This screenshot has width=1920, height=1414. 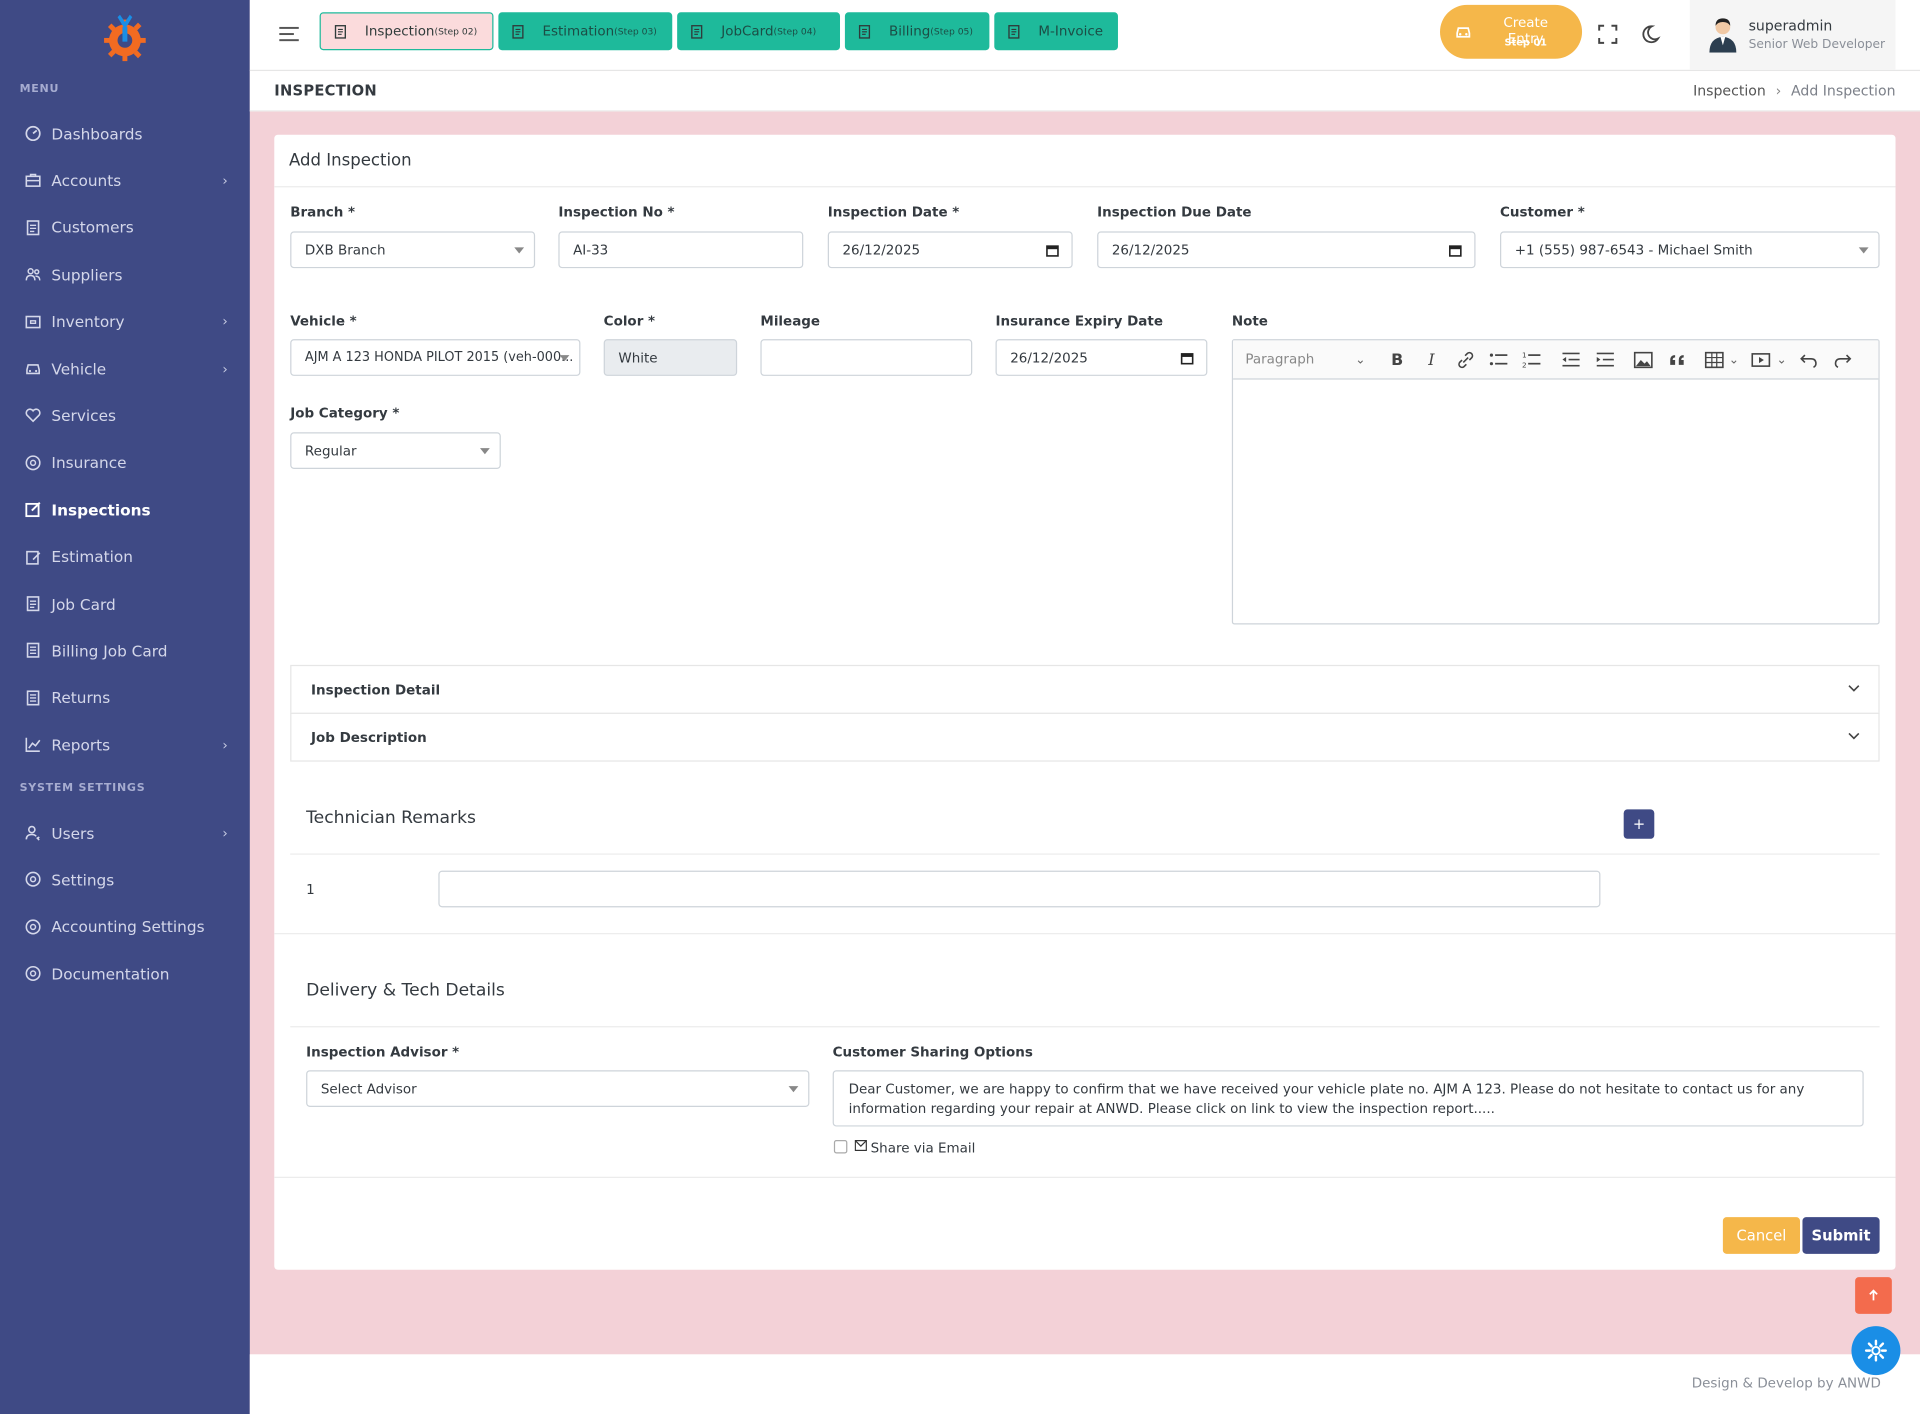 I want to click on mileage-input, so click(x=866, y=357).